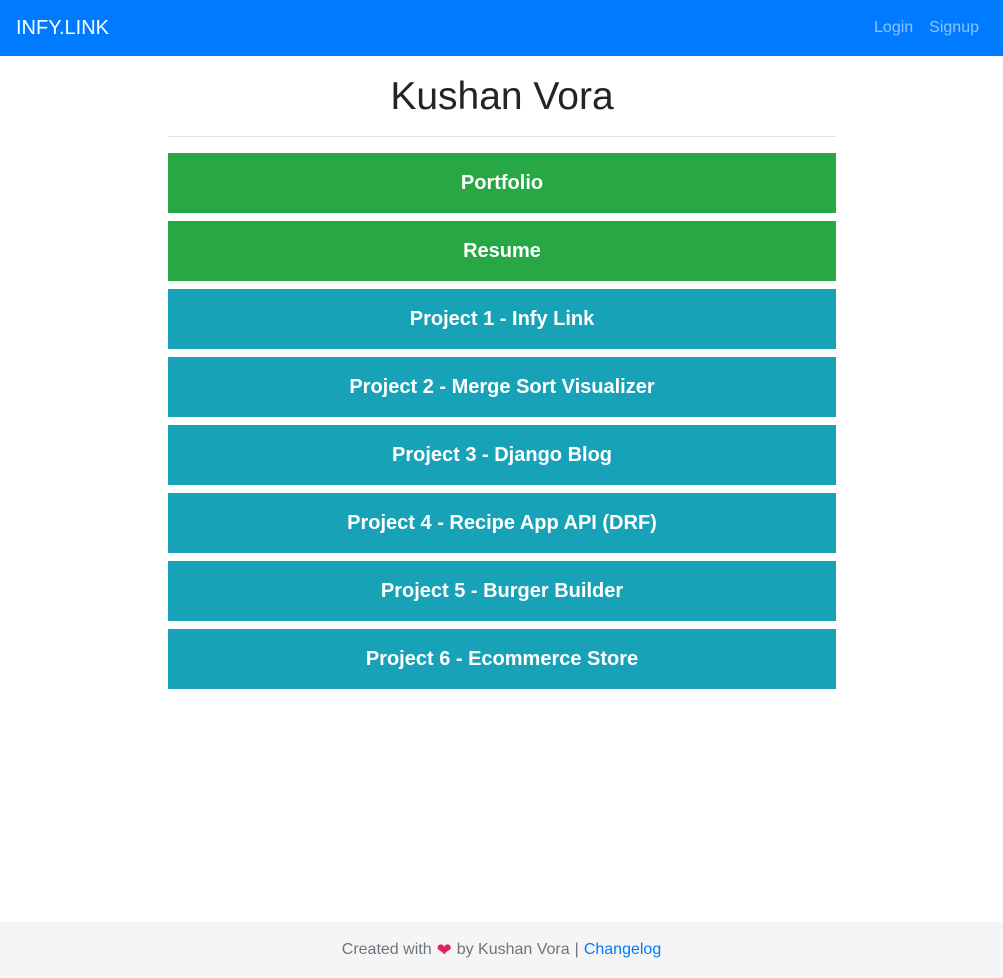 This screenshot has height=978, width=1003. Describe the element at coordinates (622, 950) in the screenshot. I see `changelog-link: Changelog` at that location.